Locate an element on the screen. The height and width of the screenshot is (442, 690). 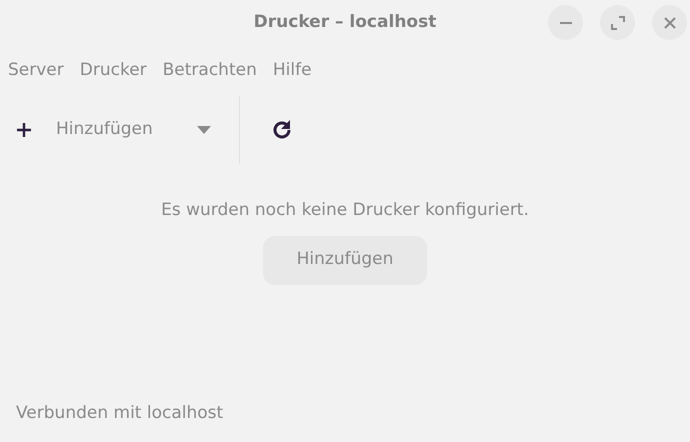
window-title: Drucker – localhost is located at coordinates (345, 22).